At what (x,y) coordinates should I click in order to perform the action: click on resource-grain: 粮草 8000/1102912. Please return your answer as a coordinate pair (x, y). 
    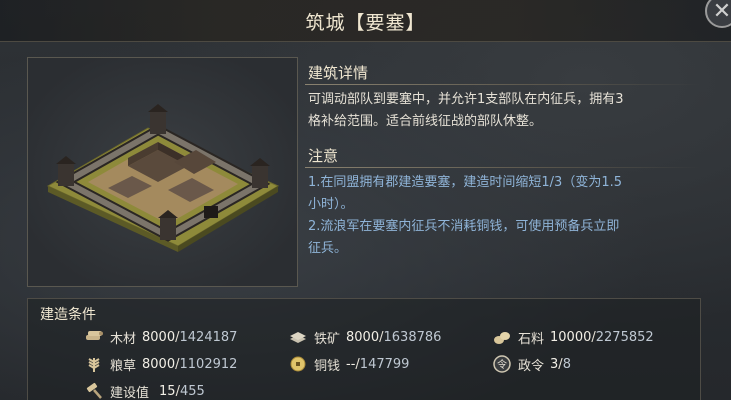
    Looking at the image, I should click on (160, 364).